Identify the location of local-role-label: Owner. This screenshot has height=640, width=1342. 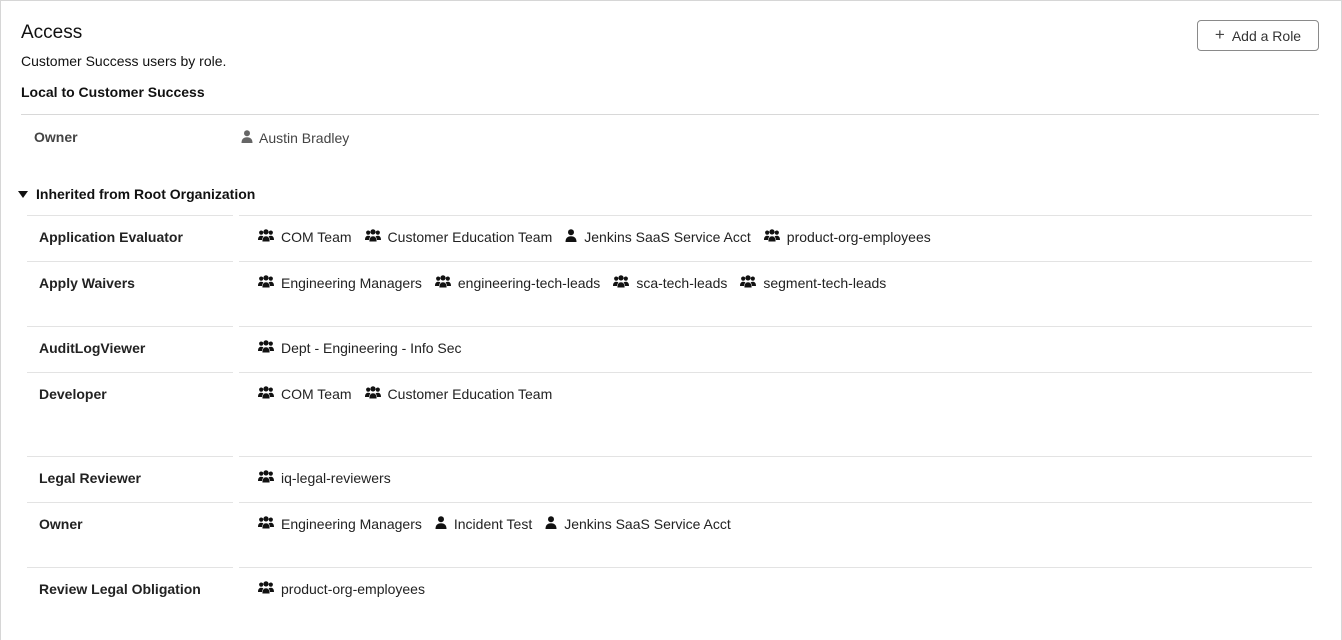
(56, 137).